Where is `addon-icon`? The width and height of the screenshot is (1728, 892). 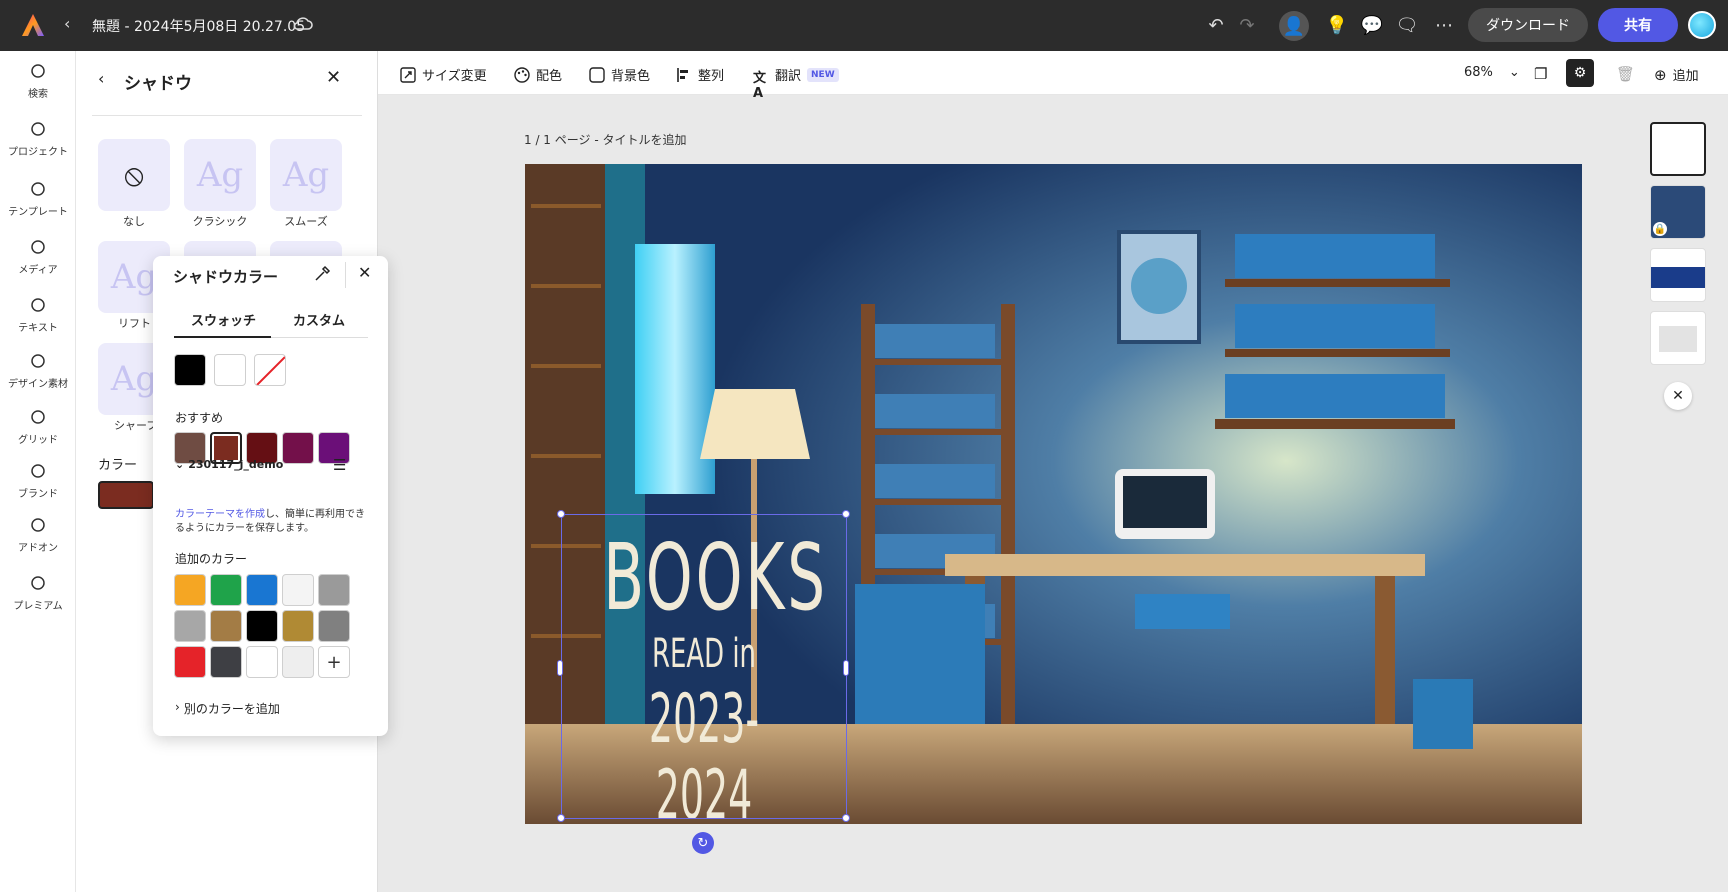
addon-icon is located at coordinates (38, 525).